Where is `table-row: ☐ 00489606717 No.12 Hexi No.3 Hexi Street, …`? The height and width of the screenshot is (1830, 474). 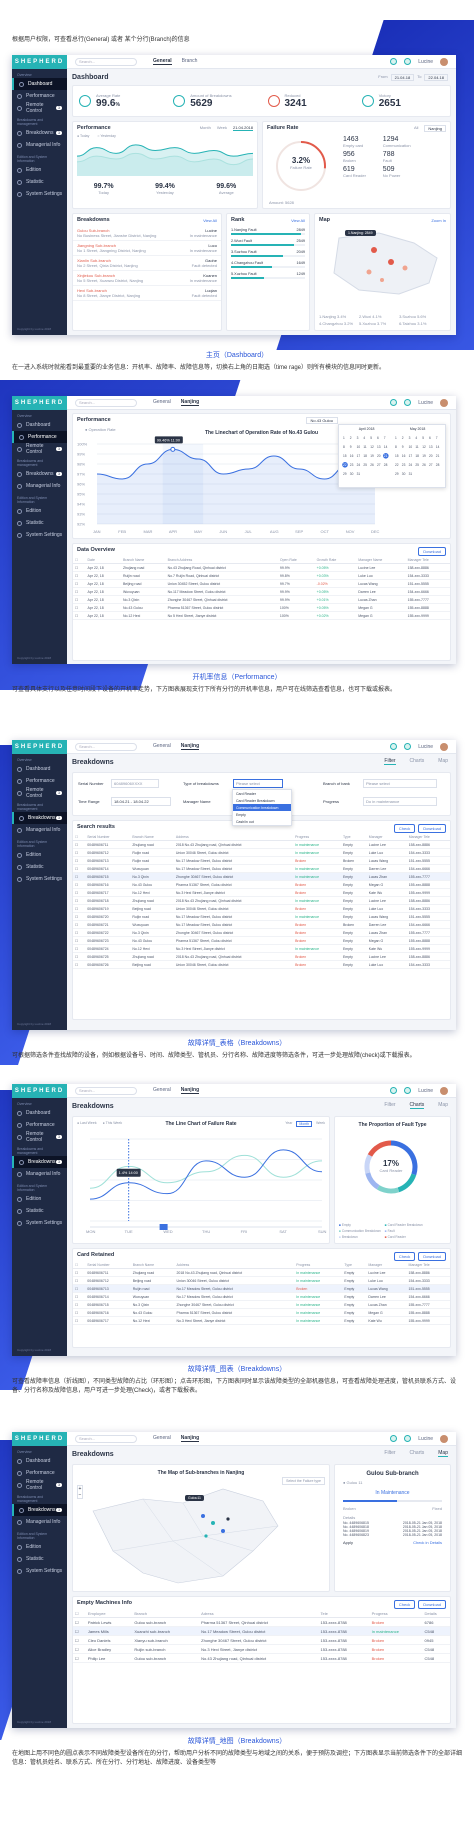
table-row: ☐ 00489606717 No.12 Hexi No.3 Hexi Street, … is located at coordinates (261, 1320).